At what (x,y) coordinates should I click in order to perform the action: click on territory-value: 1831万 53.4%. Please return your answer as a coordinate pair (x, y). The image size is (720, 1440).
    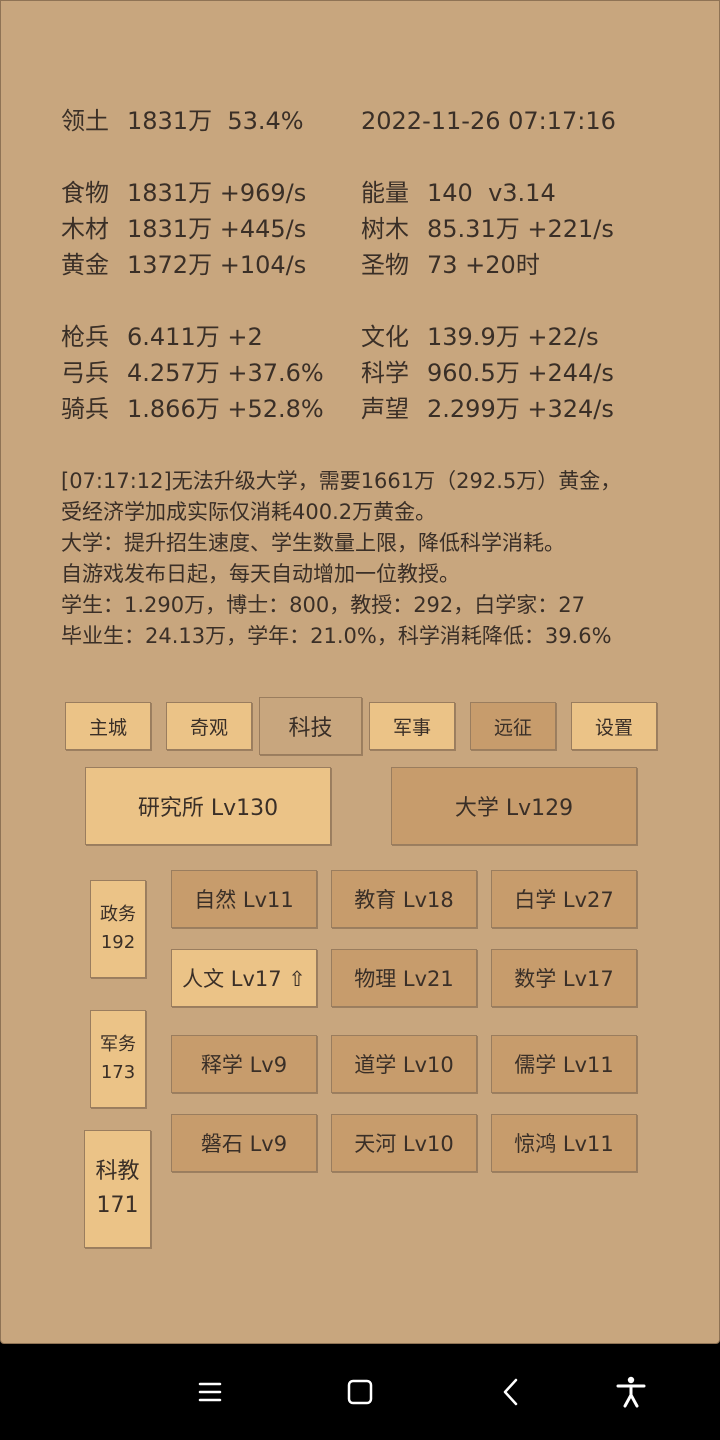
    Looking at the image, I should click on (215, 121).